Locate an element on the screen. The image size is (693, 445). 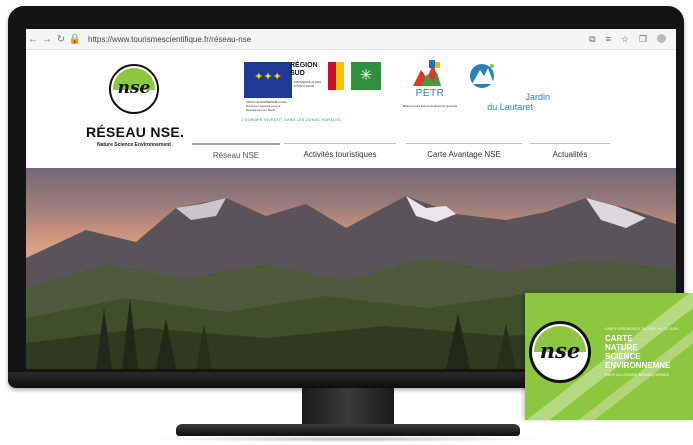
extensions-icon: ⧉ is located at coordinates (592, 39).